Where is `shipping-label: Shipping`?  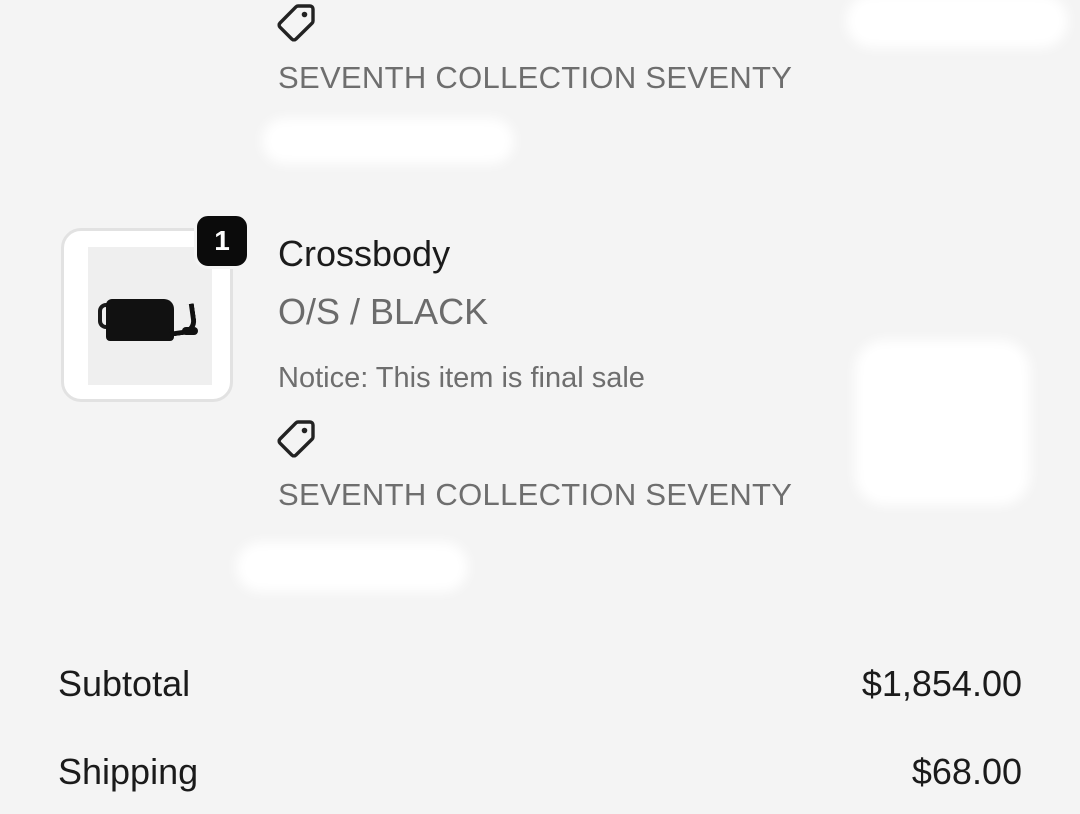
shipping-label: Shipping is located at coordinates (128, 771).